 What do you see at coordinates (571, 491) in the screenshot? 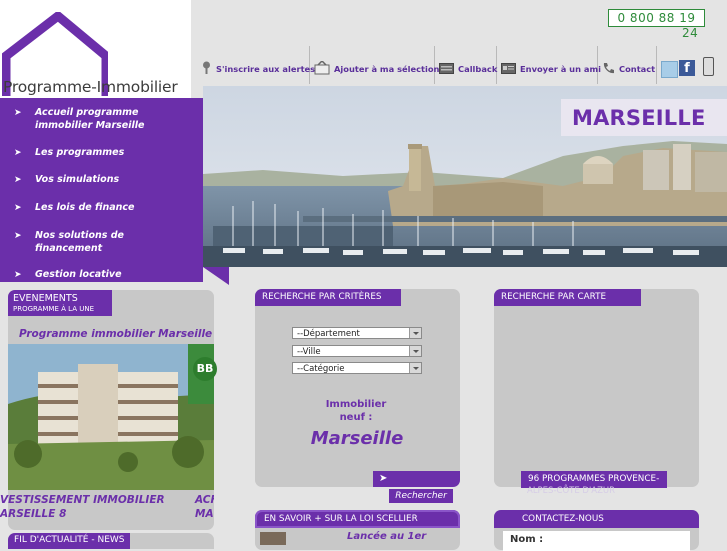
I see `map-footer-label2: ALPES-CÔTE D'AZUR` at bounding box center [571, 491].